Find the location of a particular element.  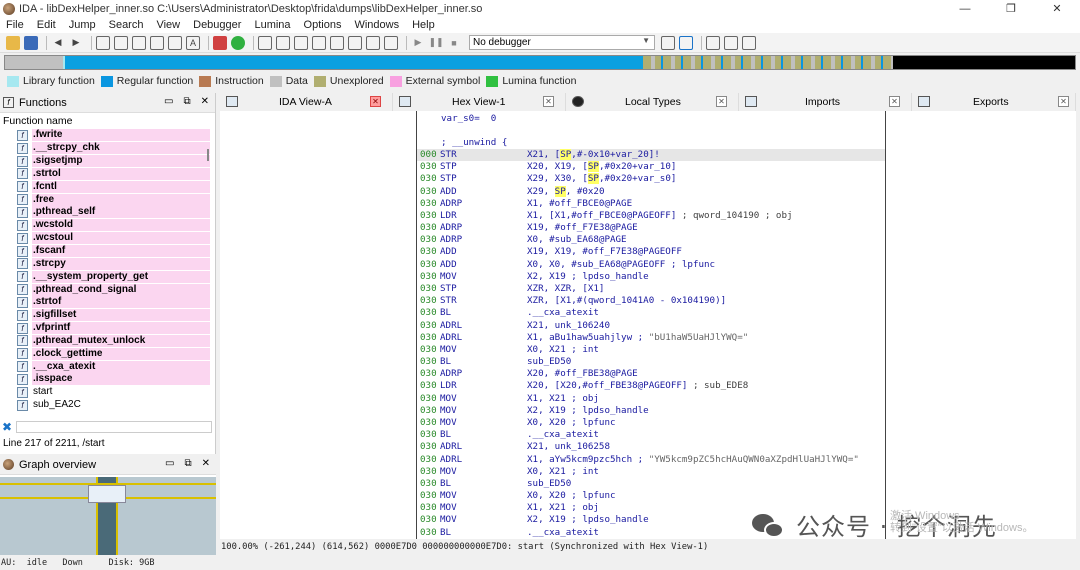

tab-ida-view-a: IDA View-A ✕ is located at coordinates (306, 102).